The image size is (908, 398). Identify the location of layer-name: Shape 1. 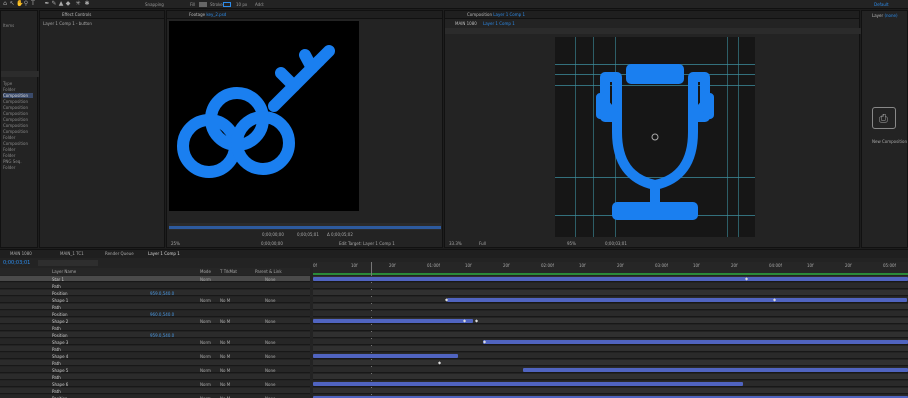
(60, 300).